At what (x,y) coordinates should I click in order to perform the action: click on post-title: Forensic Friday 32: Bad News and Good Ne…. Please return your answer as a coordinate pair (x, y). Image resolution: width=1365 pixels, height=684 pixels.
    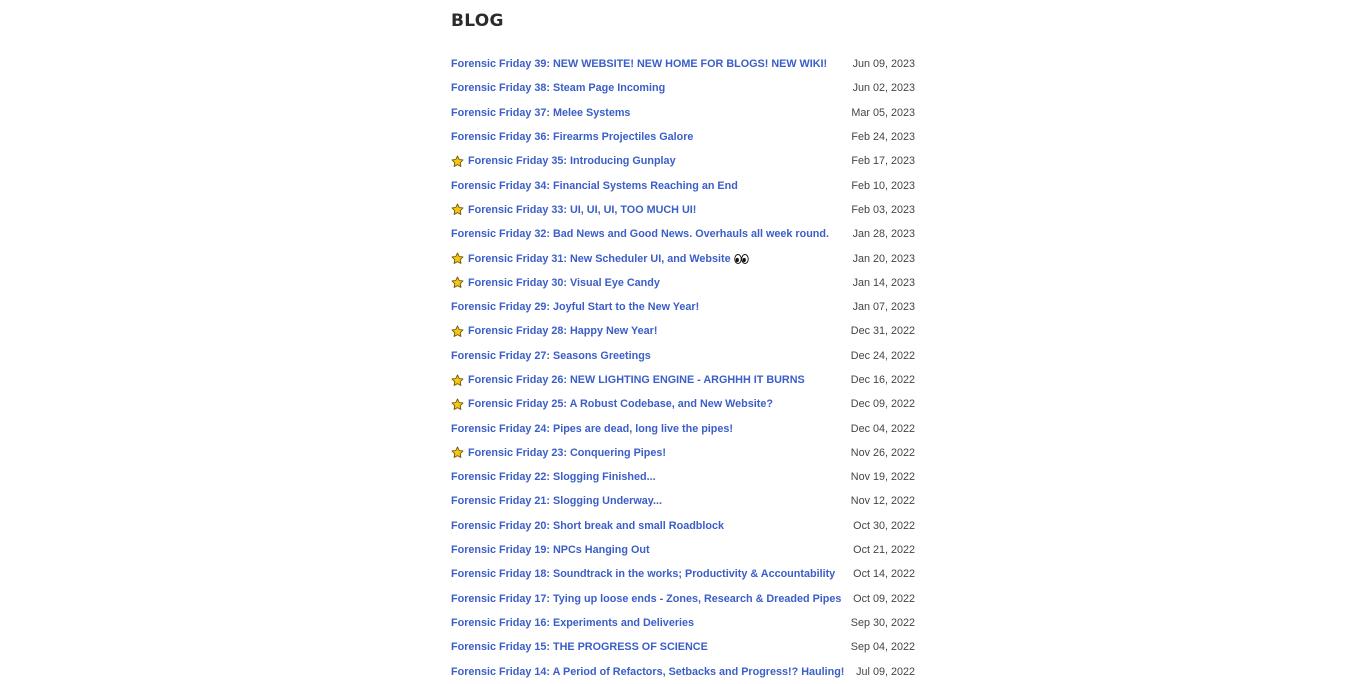
    Looking at the image, I should click on (640, 234).